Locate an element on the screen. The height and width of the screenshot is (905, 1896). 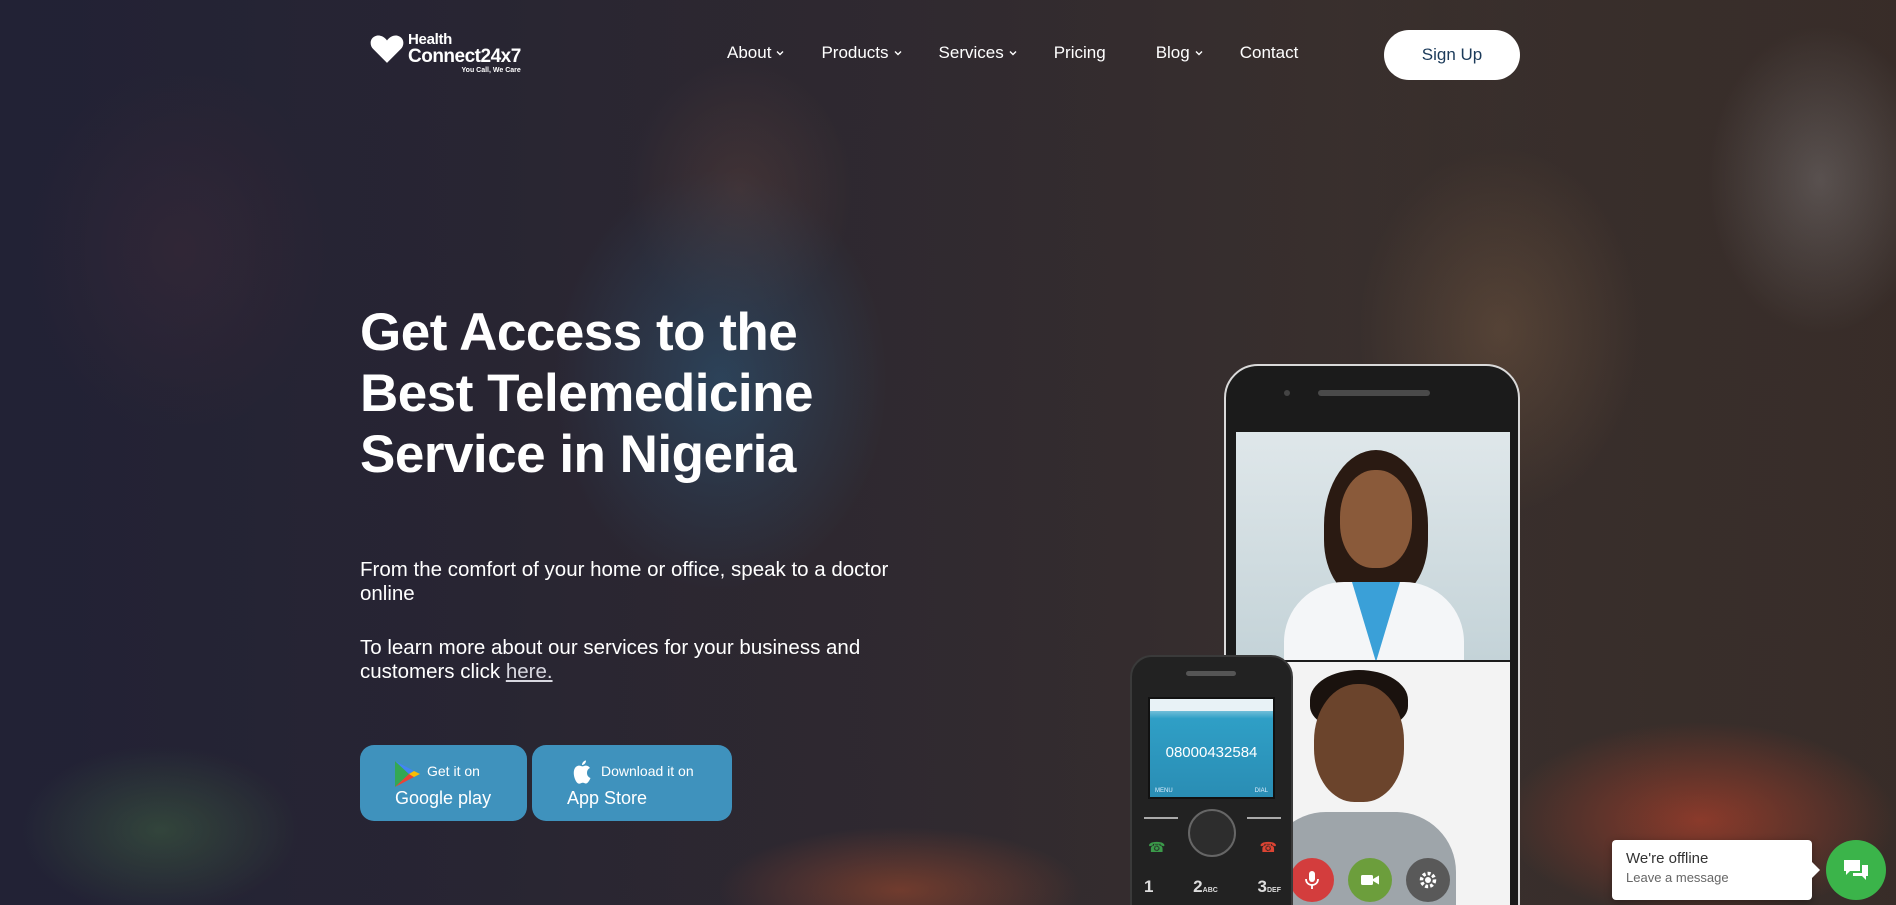
key-3-letters: DEF is located at coordinates (1273, 890).